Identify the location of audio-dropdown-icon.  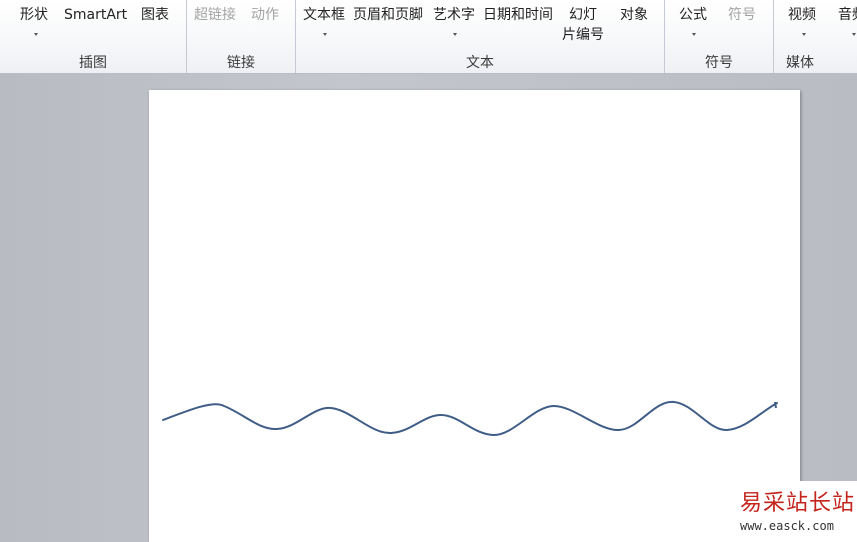
(854, 34).